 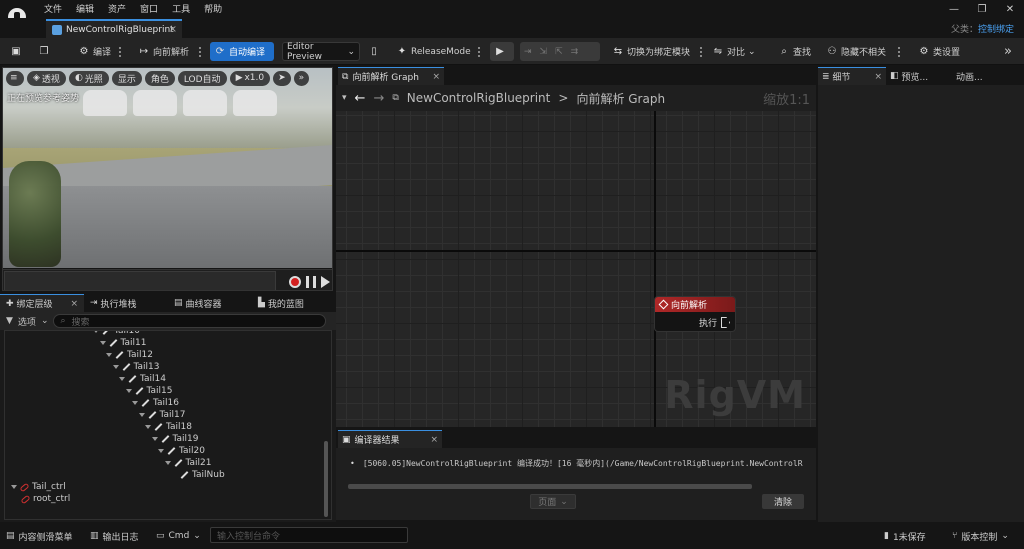 What do you see at coordinates (129, 355) in the screenshot?
I see `tree-row-bone: Tail12` at bounding box center [129, 355].